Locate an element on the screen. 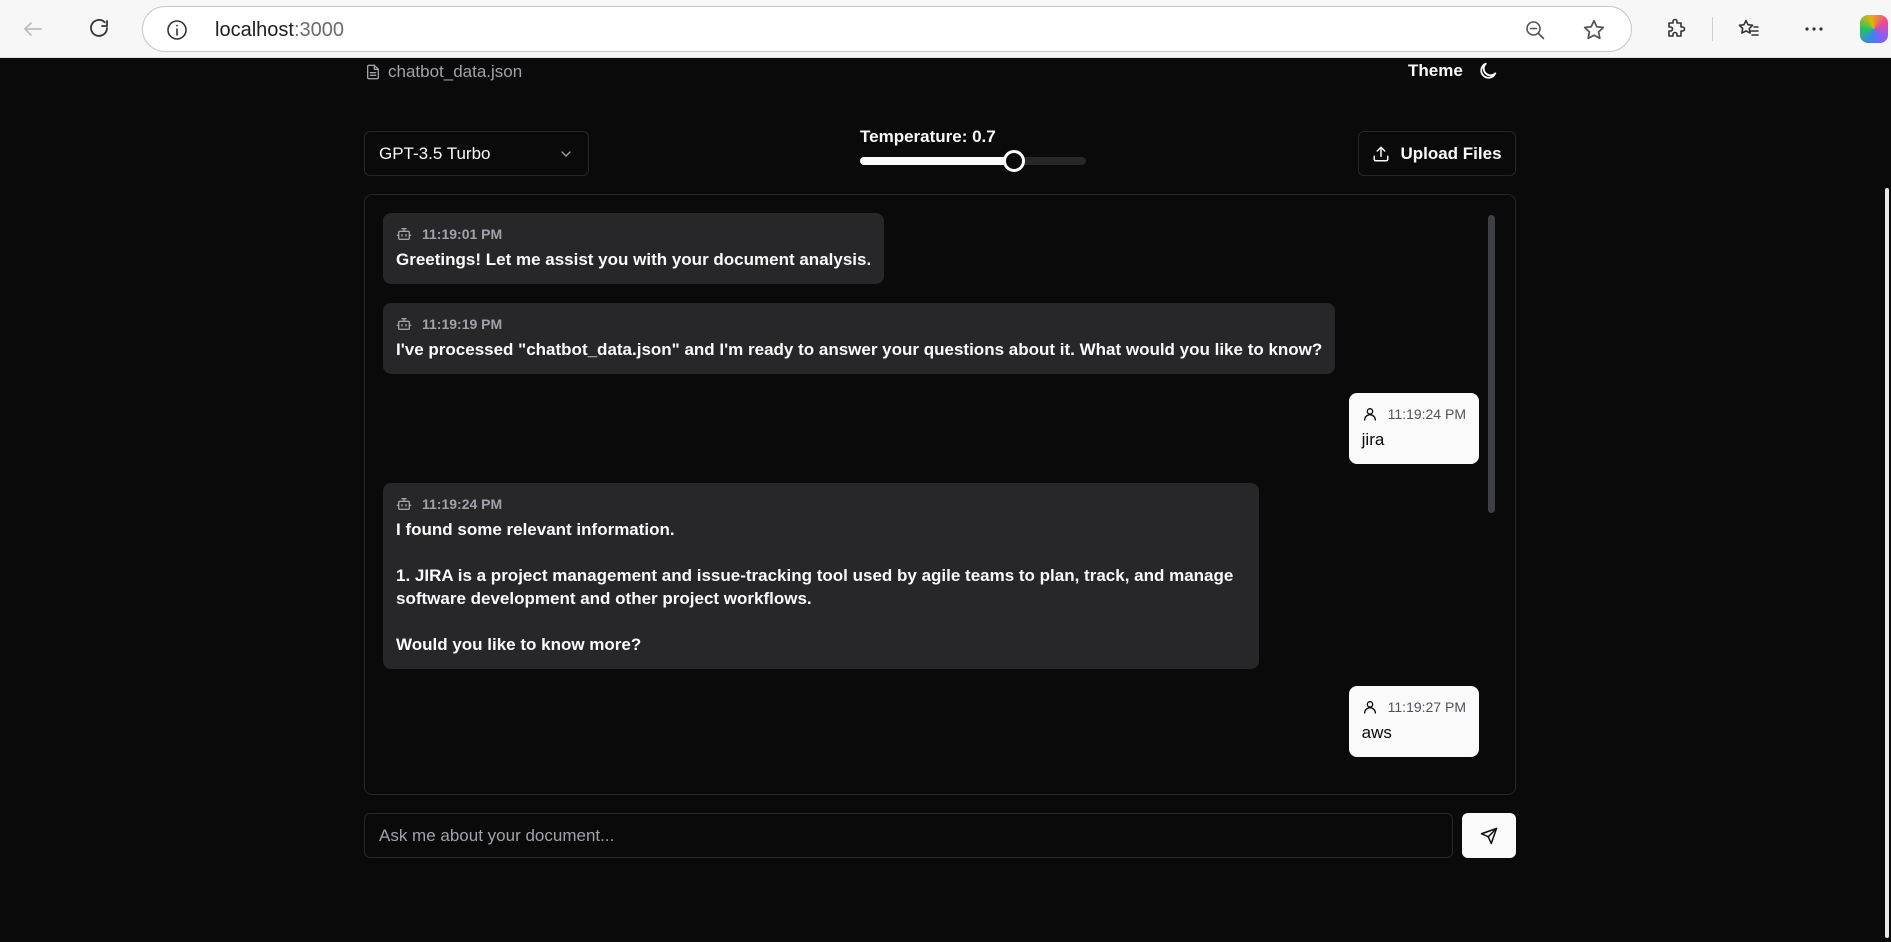 The height and width of the screenshot is (942, 1891). model-select-value: GPT-3.5 Turbo is located at coordinates (435, 153).